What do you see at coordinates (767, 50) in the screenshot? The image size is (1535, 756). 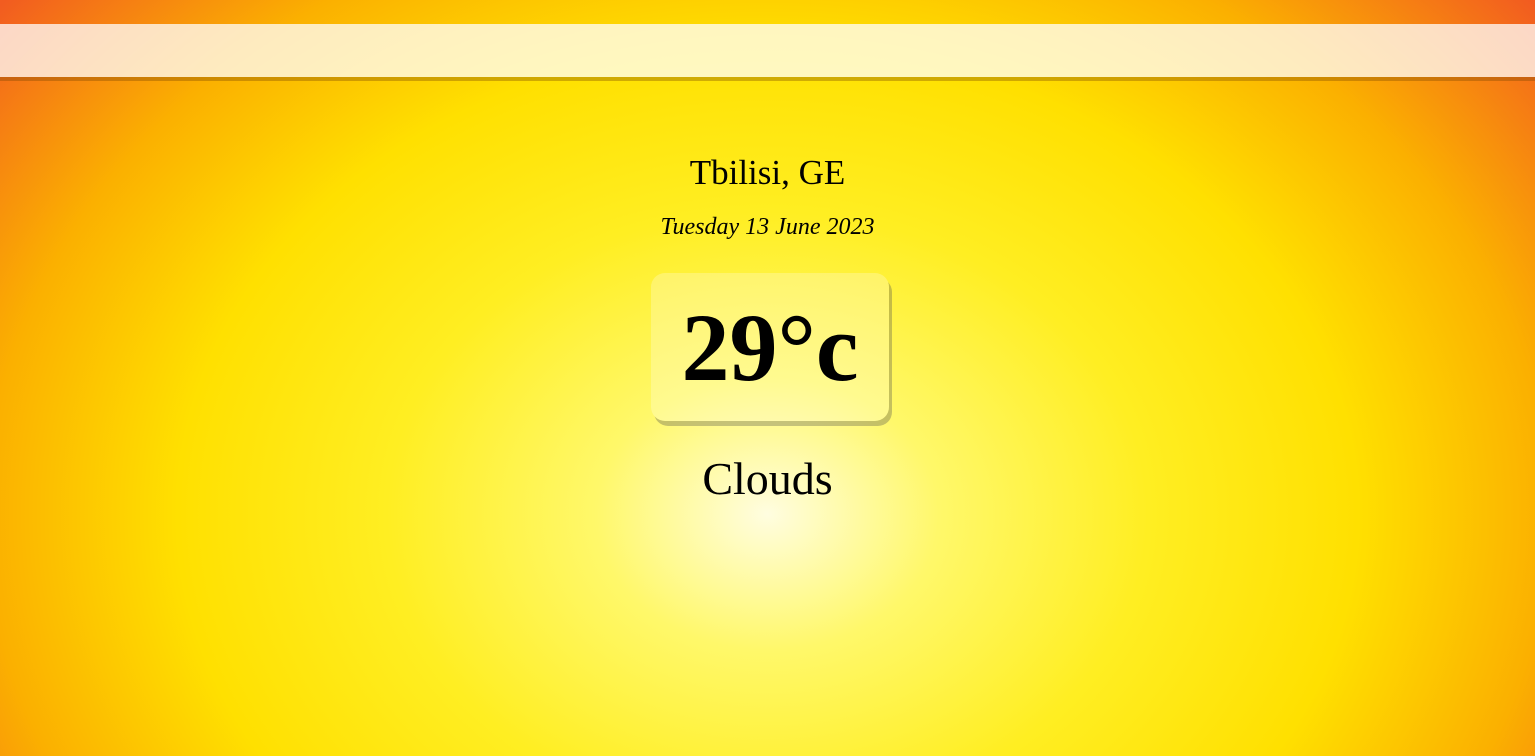 I see `search-input` at bounding box center [767, 50].